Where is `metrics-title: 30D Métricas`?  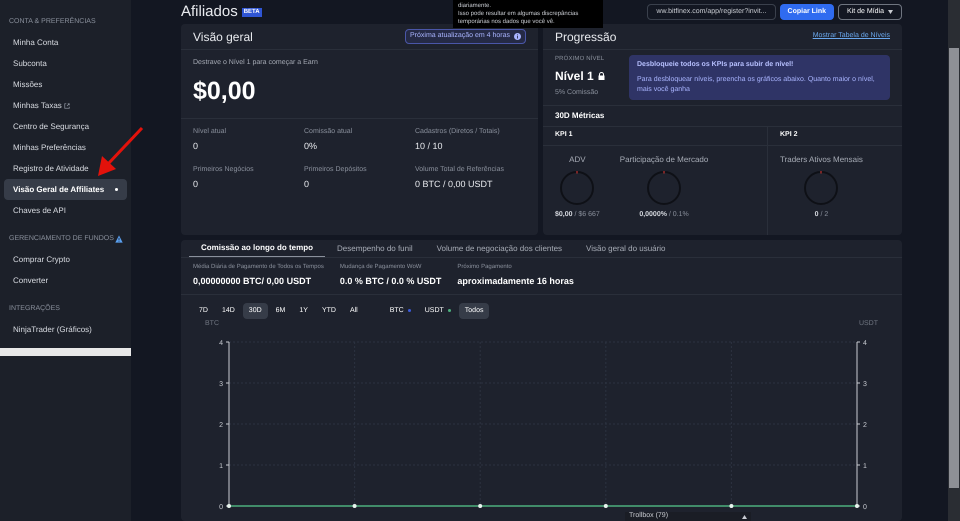 metrics-title: 30D Métricas is located at coordinates (579, 116).